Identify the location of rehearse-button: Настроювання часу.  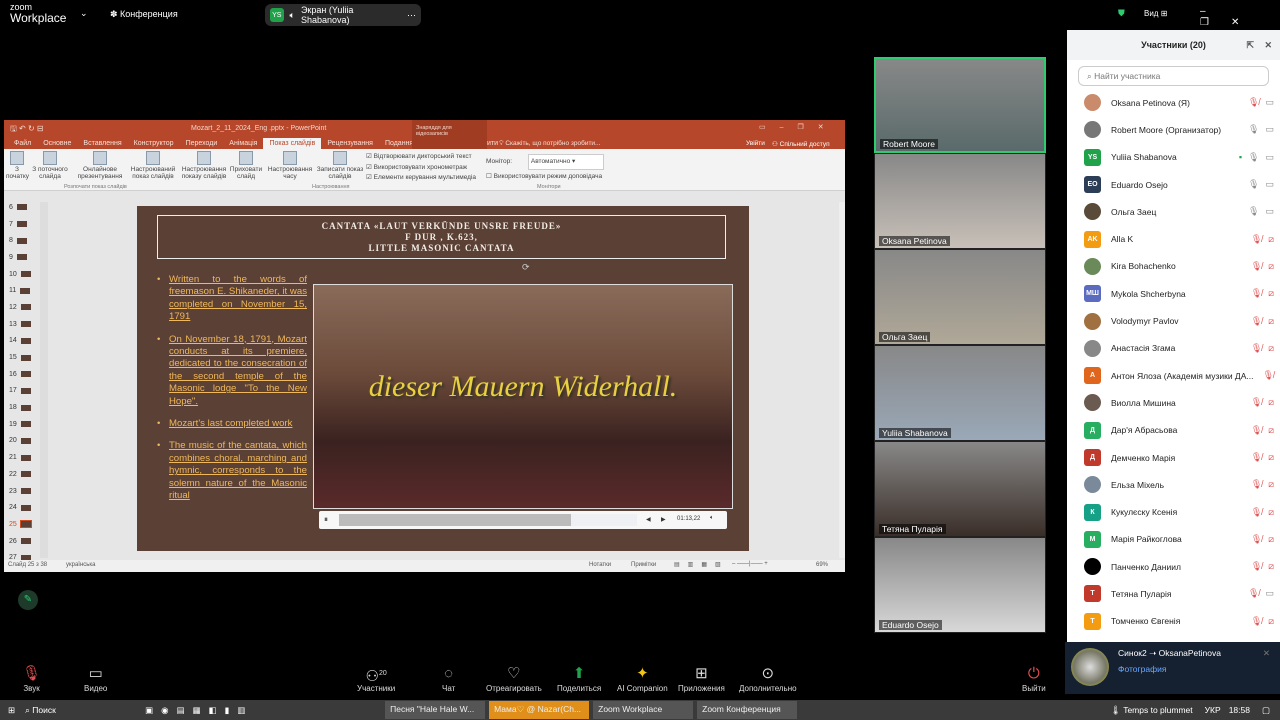
(290, 164).